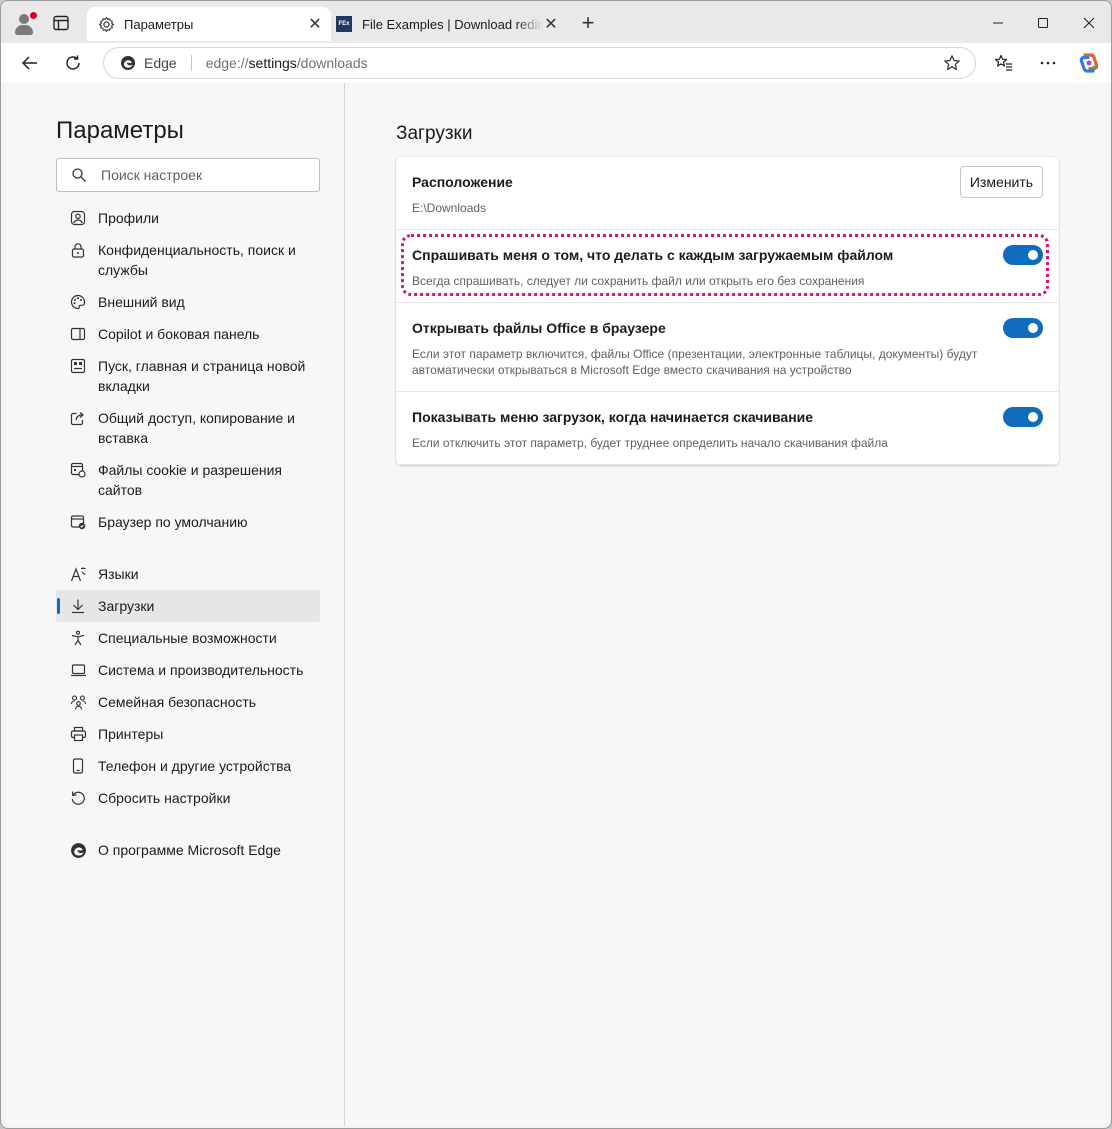 The image size is (1112, 1129). Describe the element at coordinates (179, 334) in the screenshot. I see `sidebar-item-label: Copilot и боковая панель` at that location.